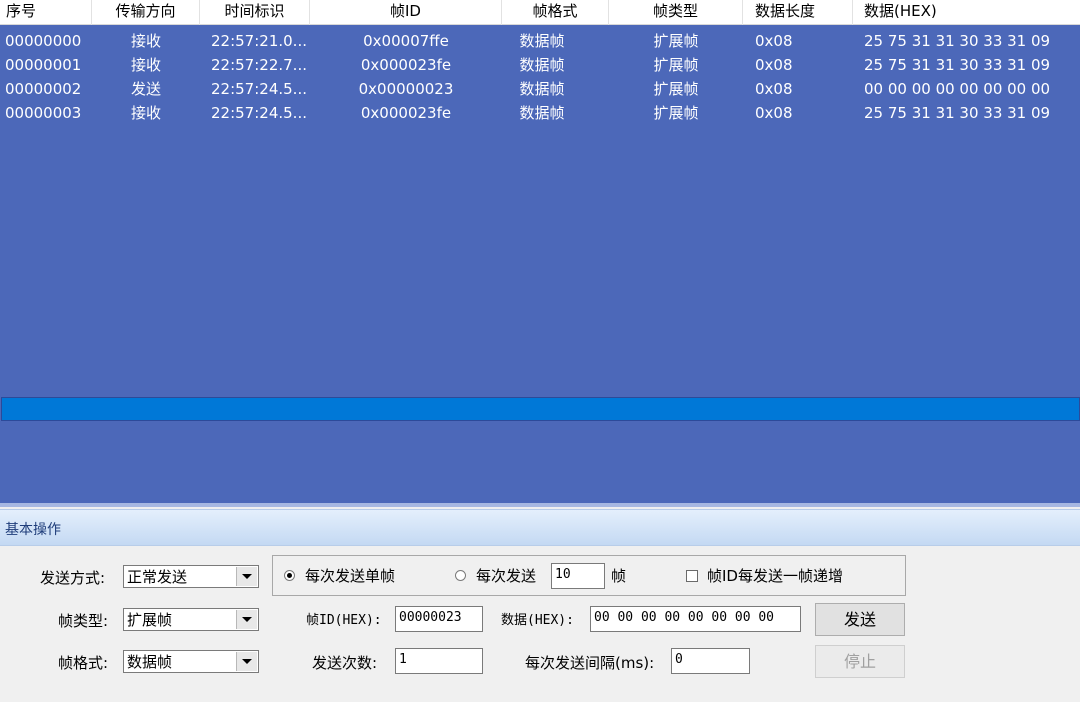 The height and width of the screenshot is (702, 1080). Describe the element at coordinates (860, 619) in the screenshot. I see `send-button: 发送` at that location.